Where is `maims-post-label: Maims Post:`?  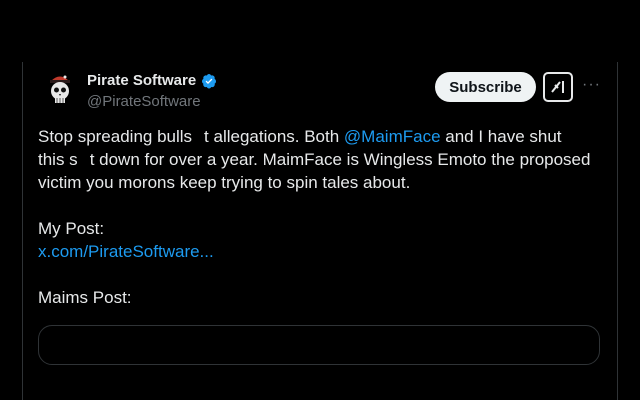 maims-post-label: Maims Post: is located at coordinates (85, 297).